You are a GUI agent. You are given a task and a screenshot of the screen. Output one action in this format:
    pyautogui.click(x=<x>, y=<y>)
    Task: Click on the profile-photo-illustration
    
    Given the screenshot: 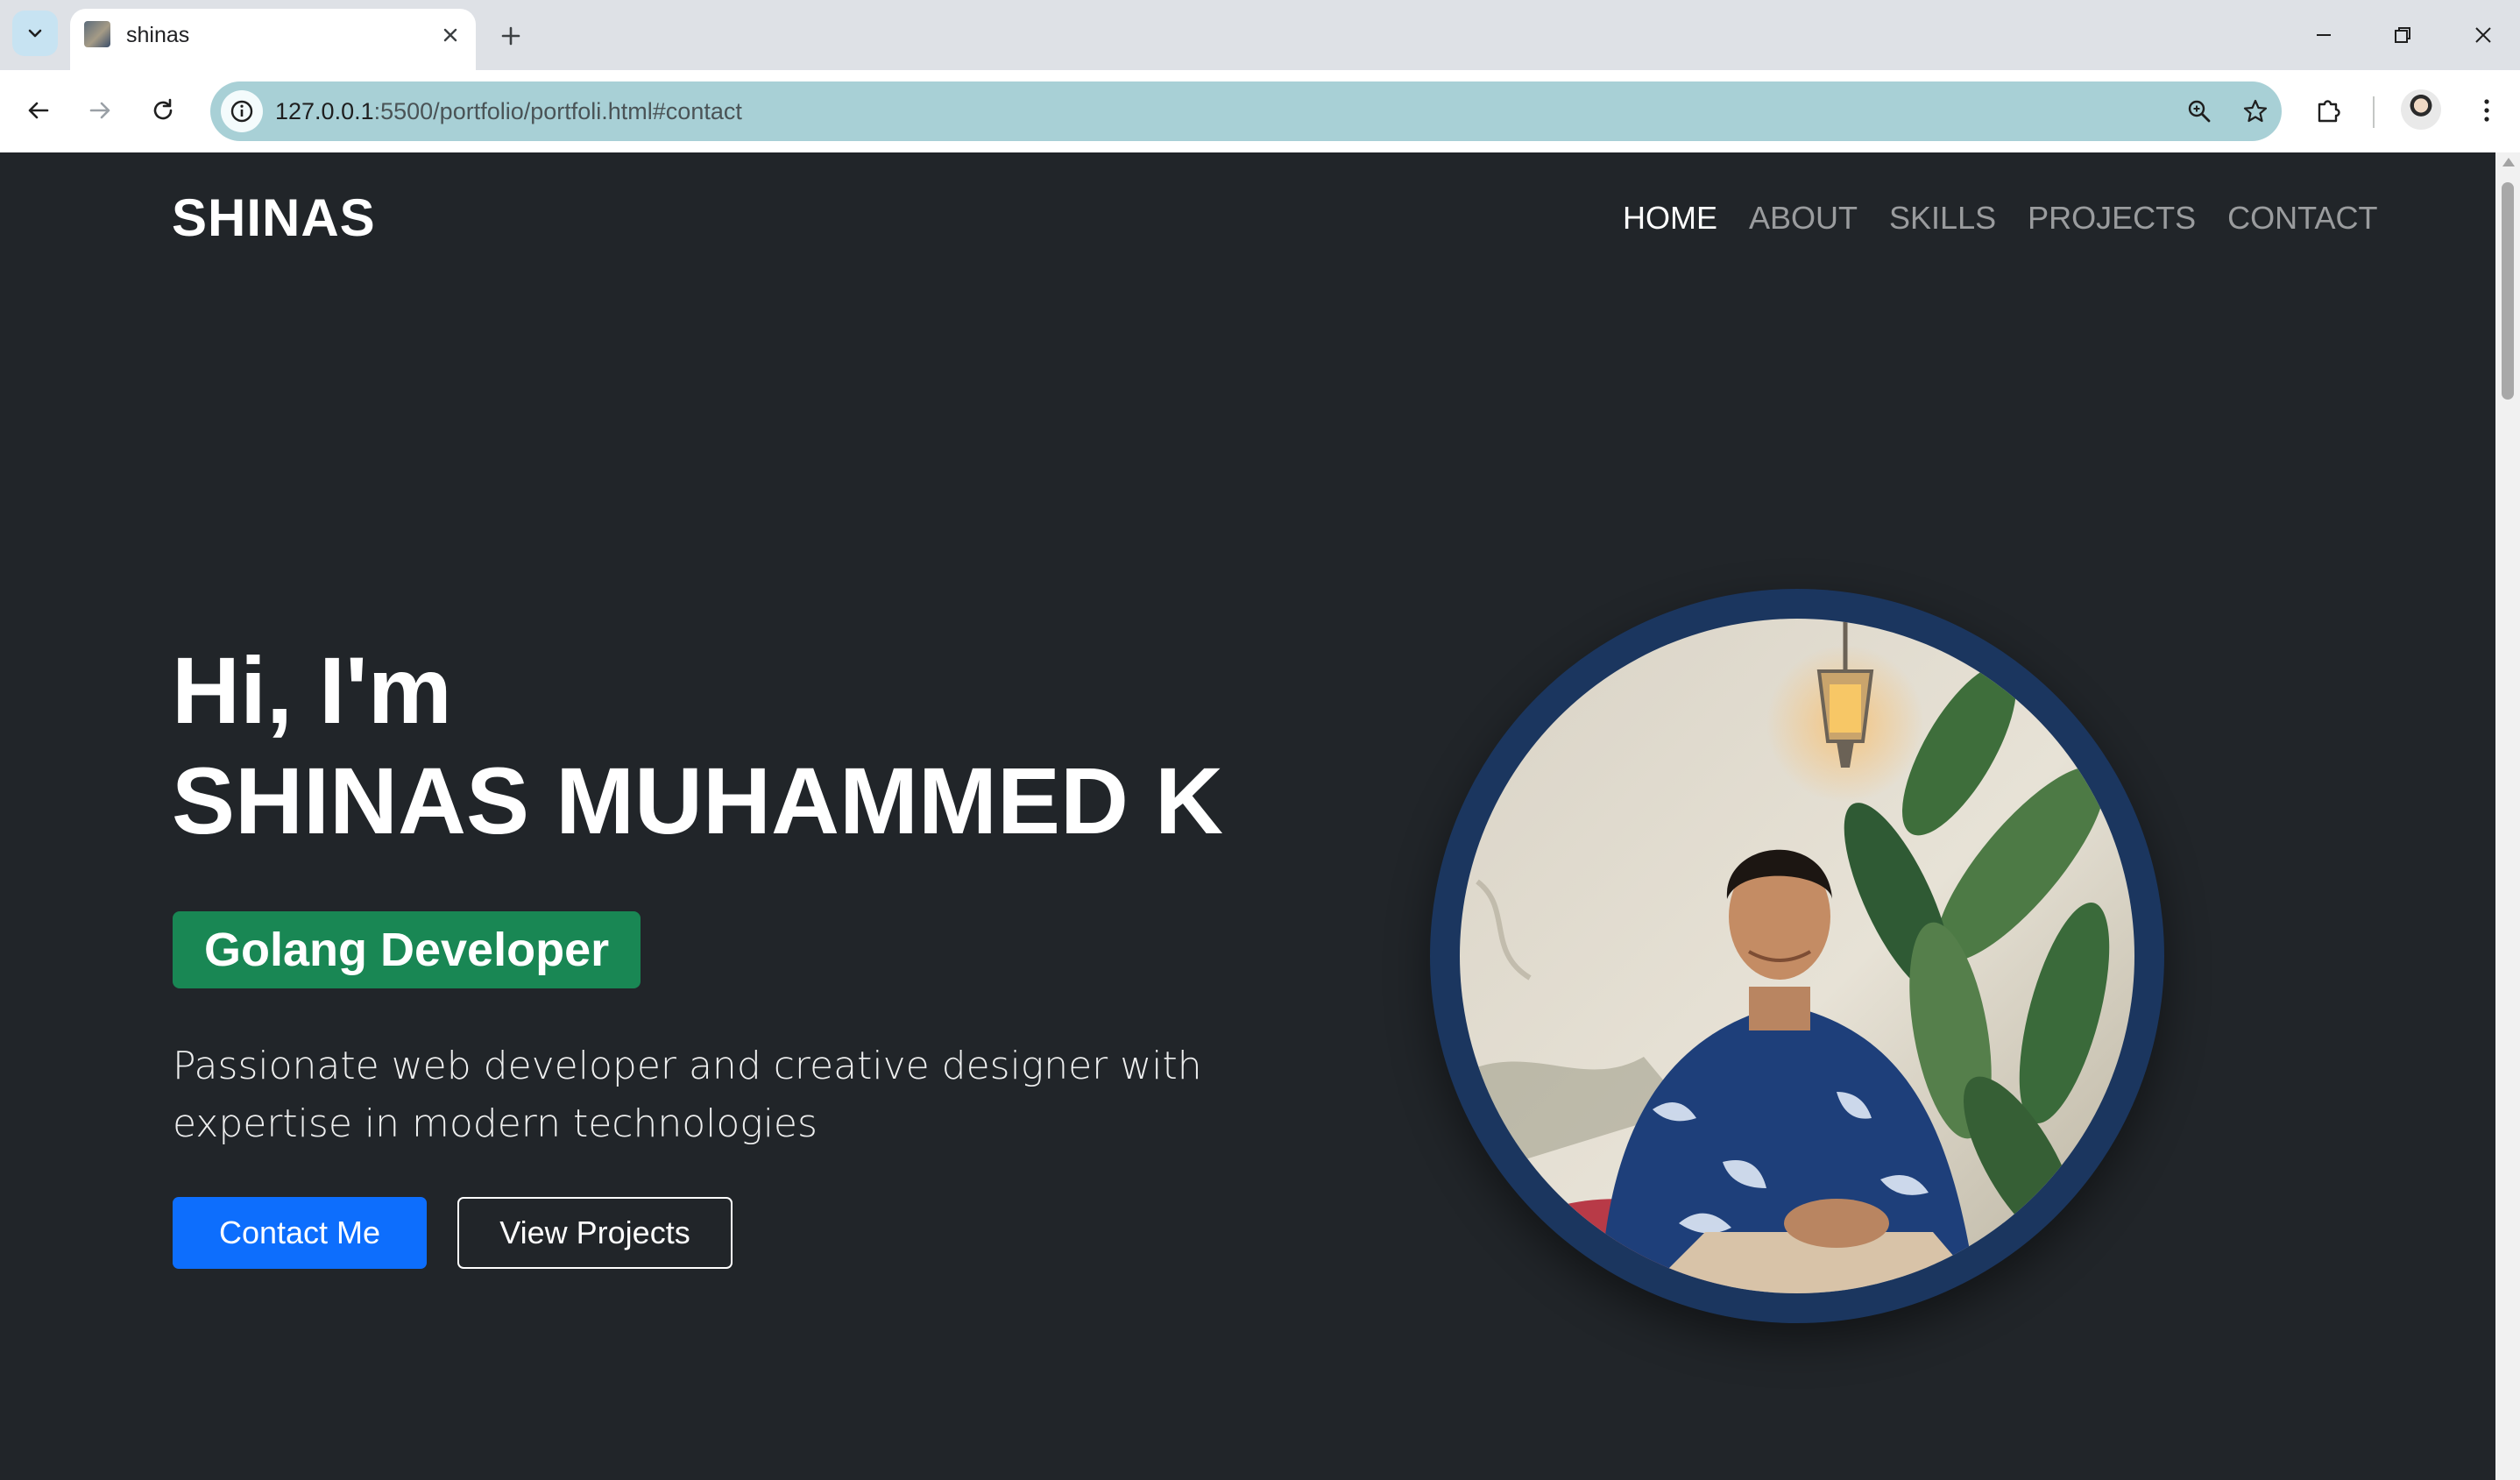 What is the action you would take?
    pyautogui.click(x=1797, y=956)
    